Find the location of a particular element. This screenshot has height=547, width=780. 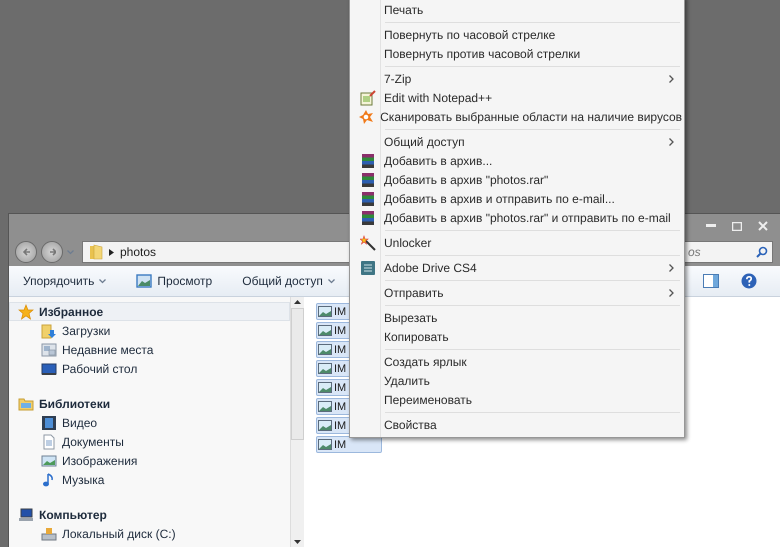

menu-item: Отправить is located at coordinates (517, 292).